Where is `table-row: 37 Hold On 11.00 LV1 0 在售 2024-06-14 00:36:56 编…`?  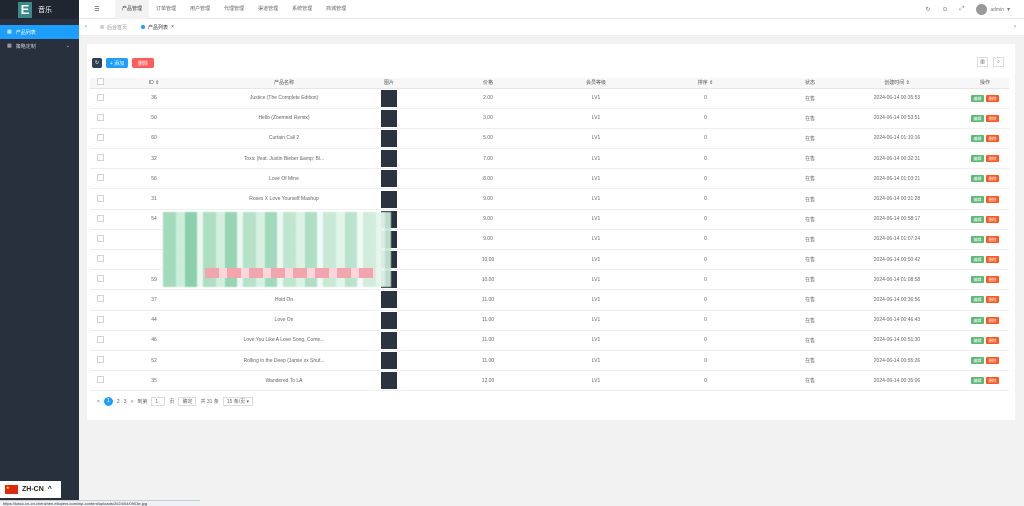
table-row: 37 Hold On 11.00 LV1 0 在售 2024-06-14 00:36:56 编… is located at coordinates (549, 300).